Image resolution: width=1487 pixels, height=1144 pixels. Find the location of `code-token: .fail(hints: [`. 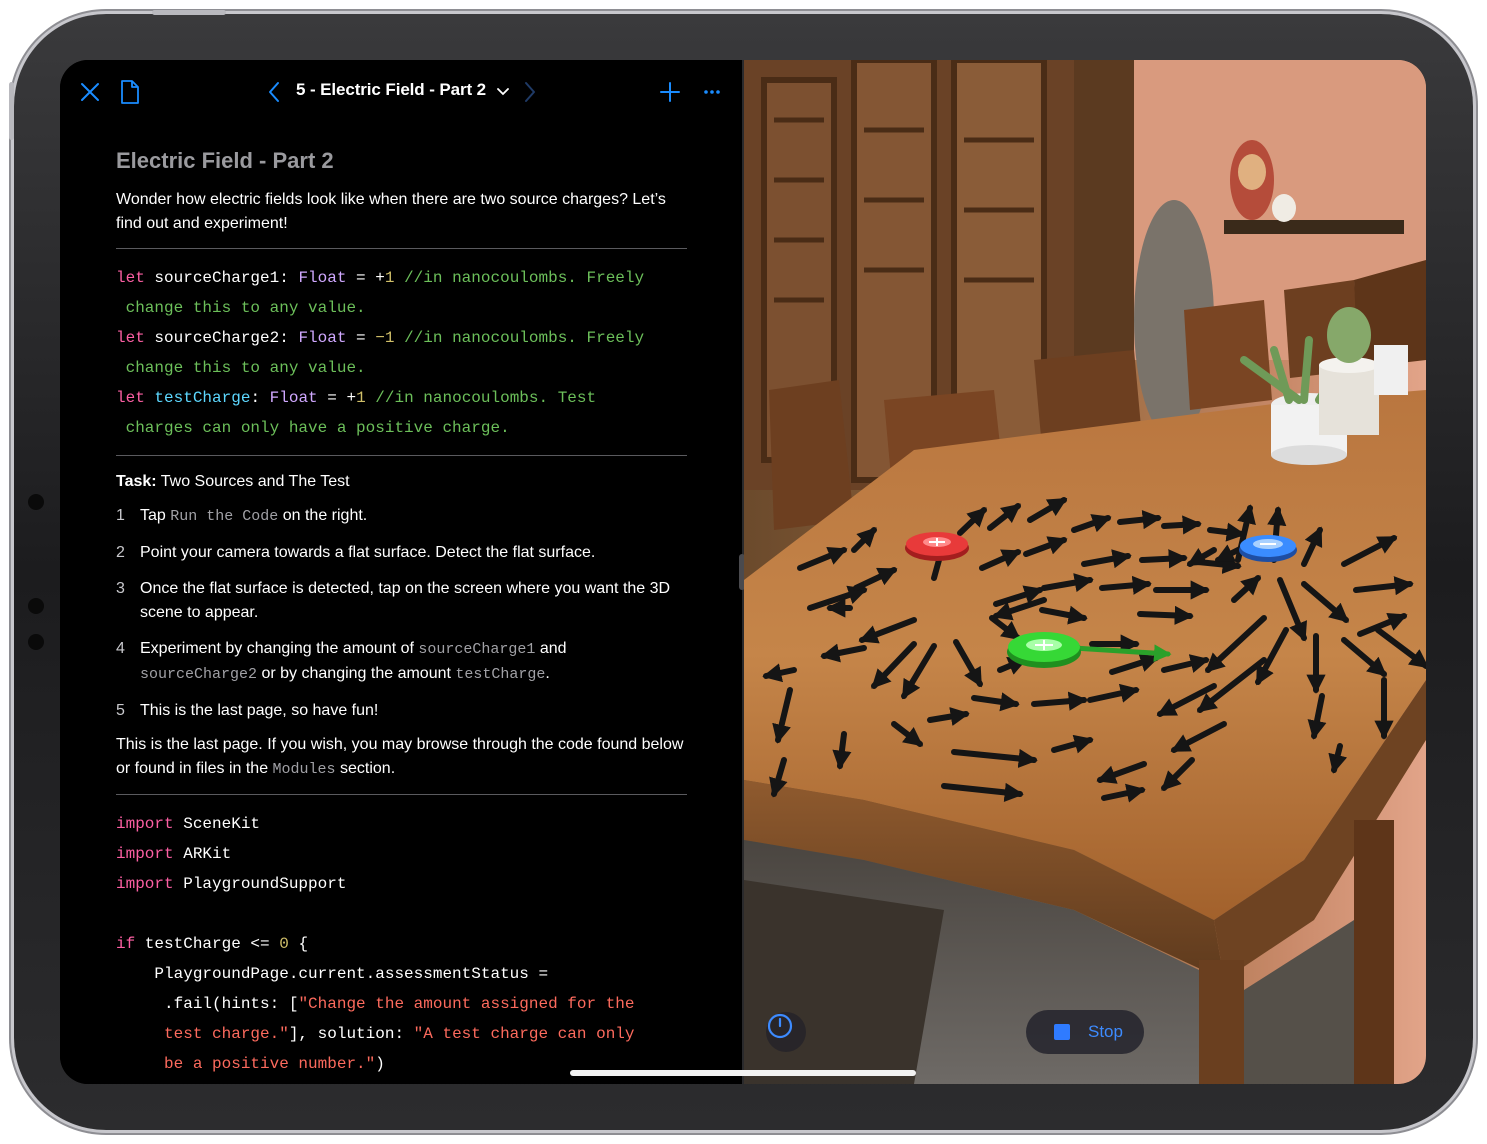

code-token: .fail(hints: [ is located at coordinates (207, 1004).